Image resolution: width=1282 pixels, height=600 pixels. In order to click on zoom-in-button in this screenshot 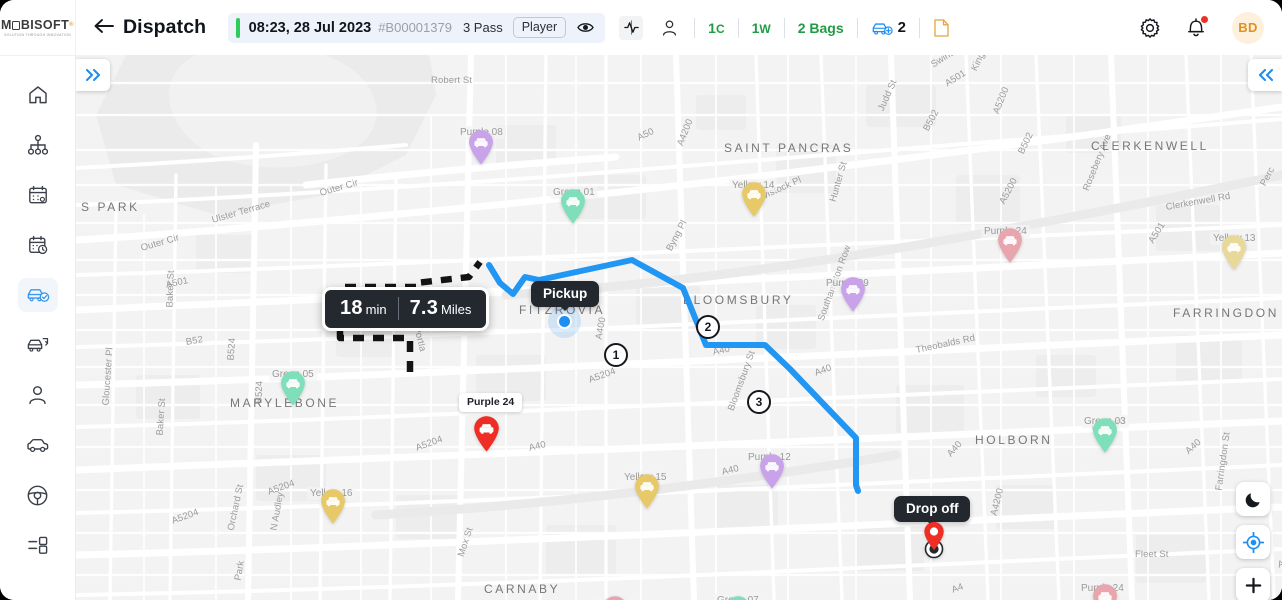, I will do `click(1253, 584)`.